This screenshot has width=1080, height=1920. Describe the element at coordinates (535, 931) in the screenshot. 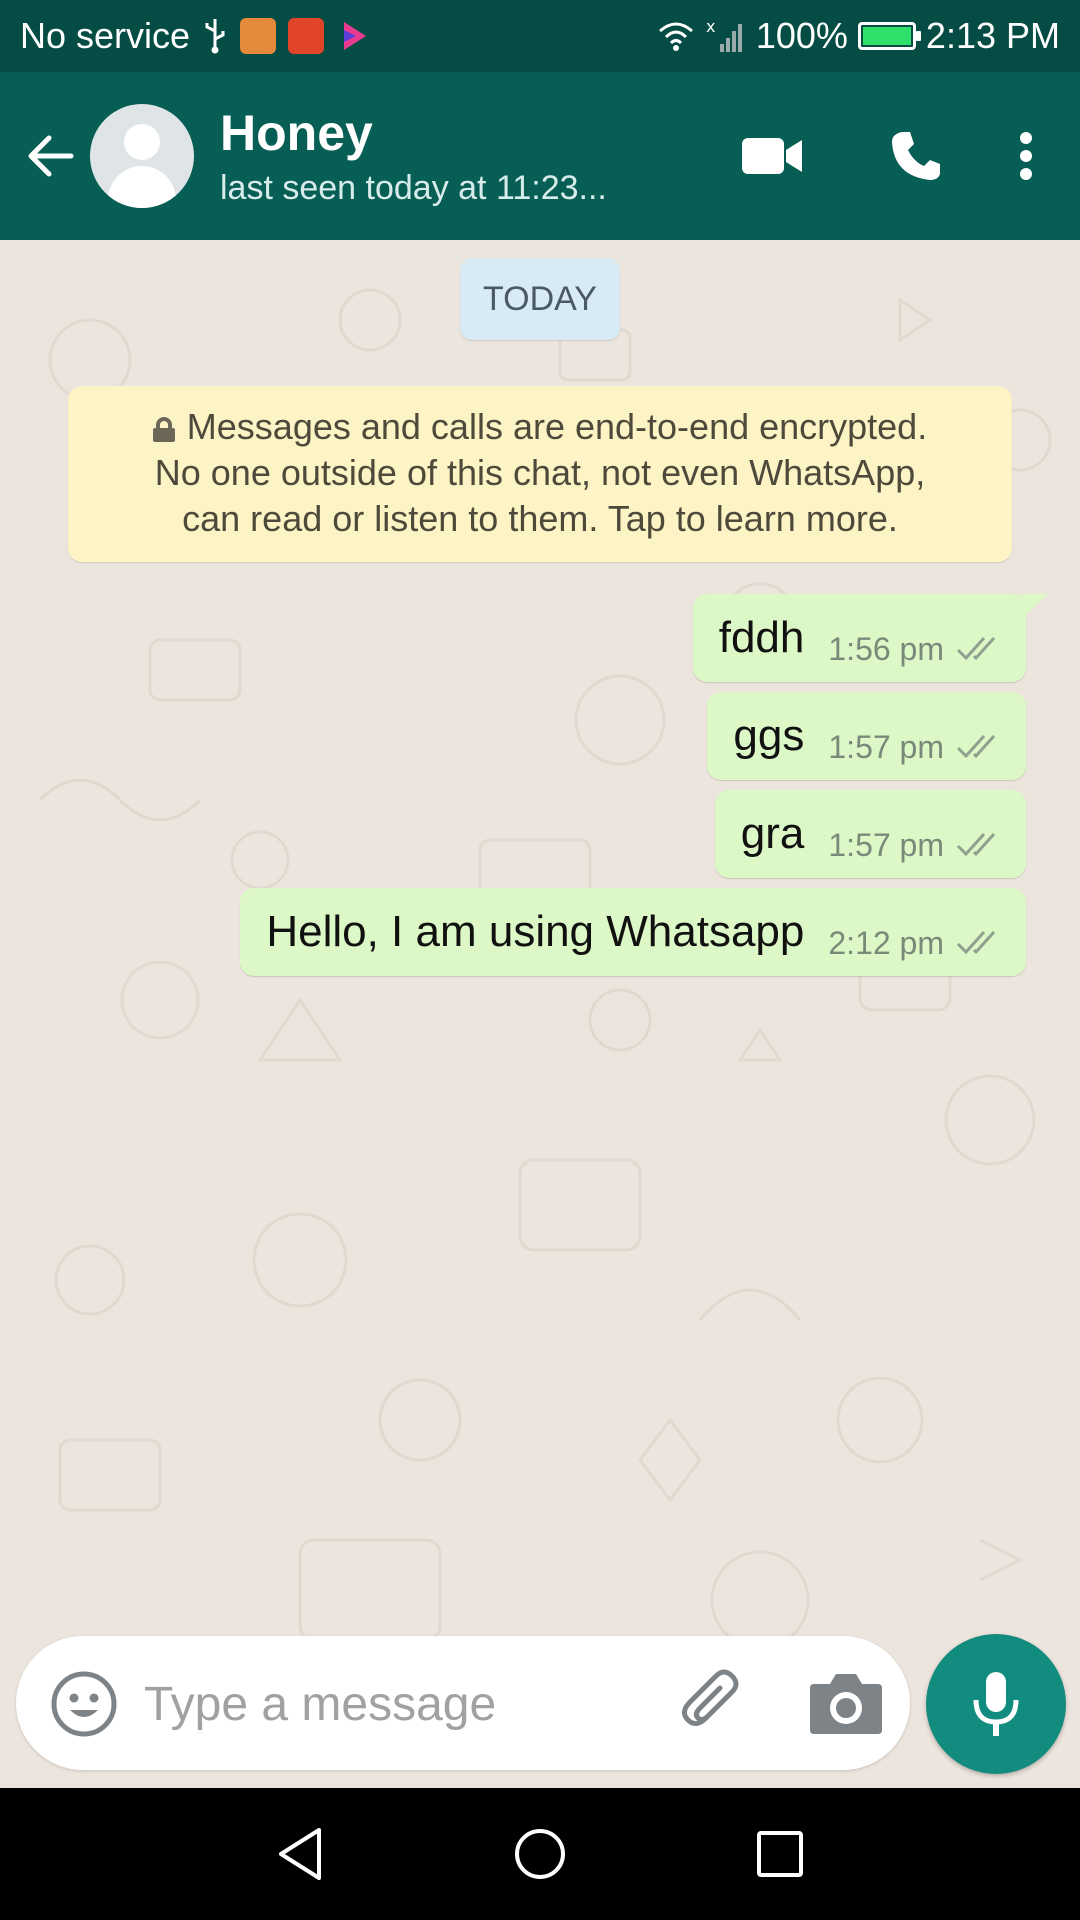

I see `message-text: Hello, I am using Whatsapp` at that location.